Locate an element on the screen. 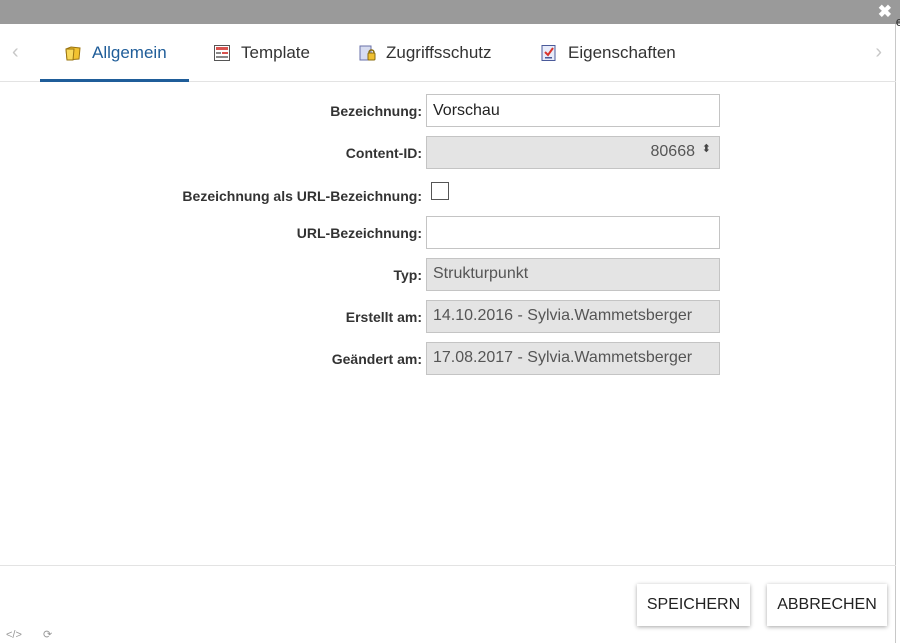 Image resolution: width=900 pixels, height=643 pixels. content-id-label: Content-ID: is located at coordinates (383, 153).